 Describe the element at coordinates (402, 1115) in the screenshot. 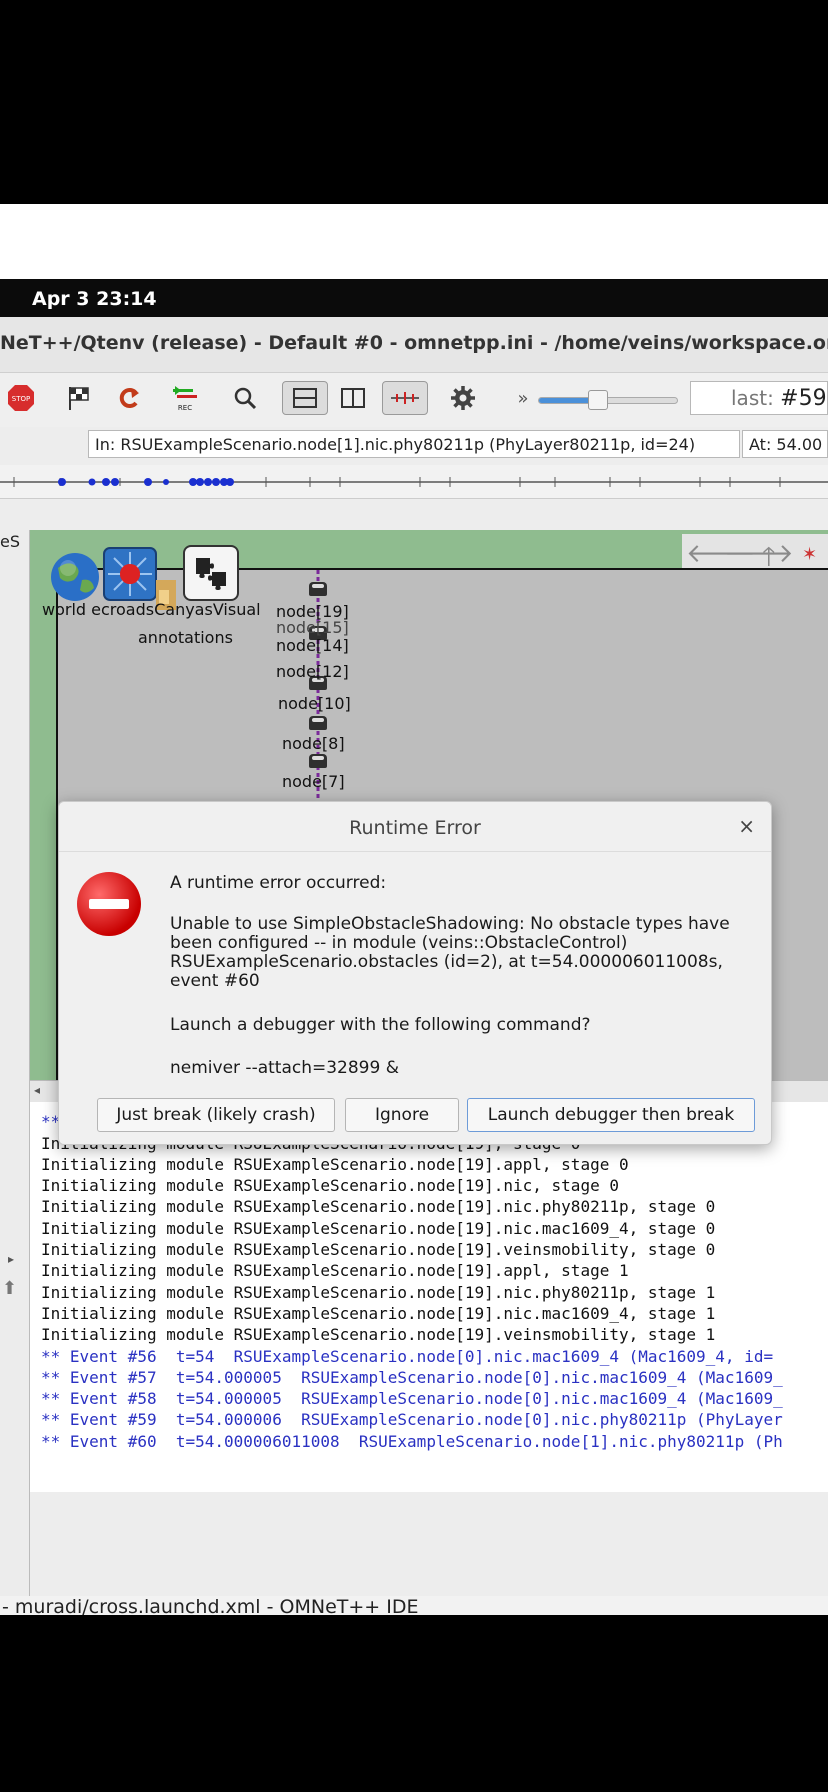

I see `ignore-button: Ignore` at that location.